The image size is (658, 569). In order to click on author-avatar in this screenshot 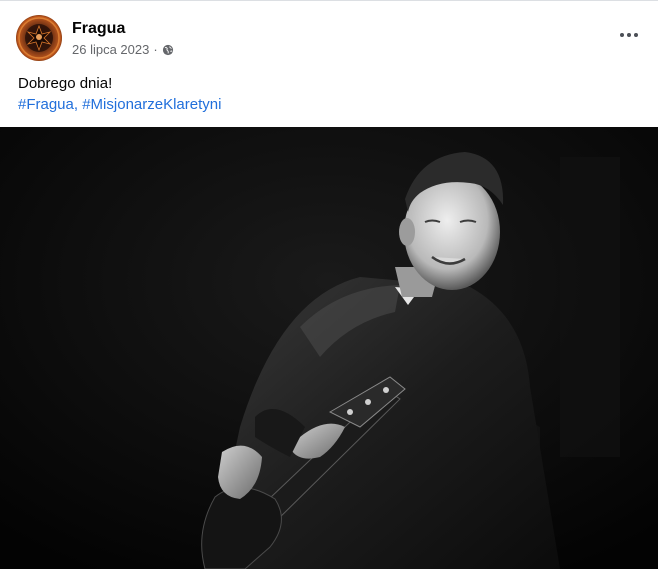, I will do `click(39, 38)`.